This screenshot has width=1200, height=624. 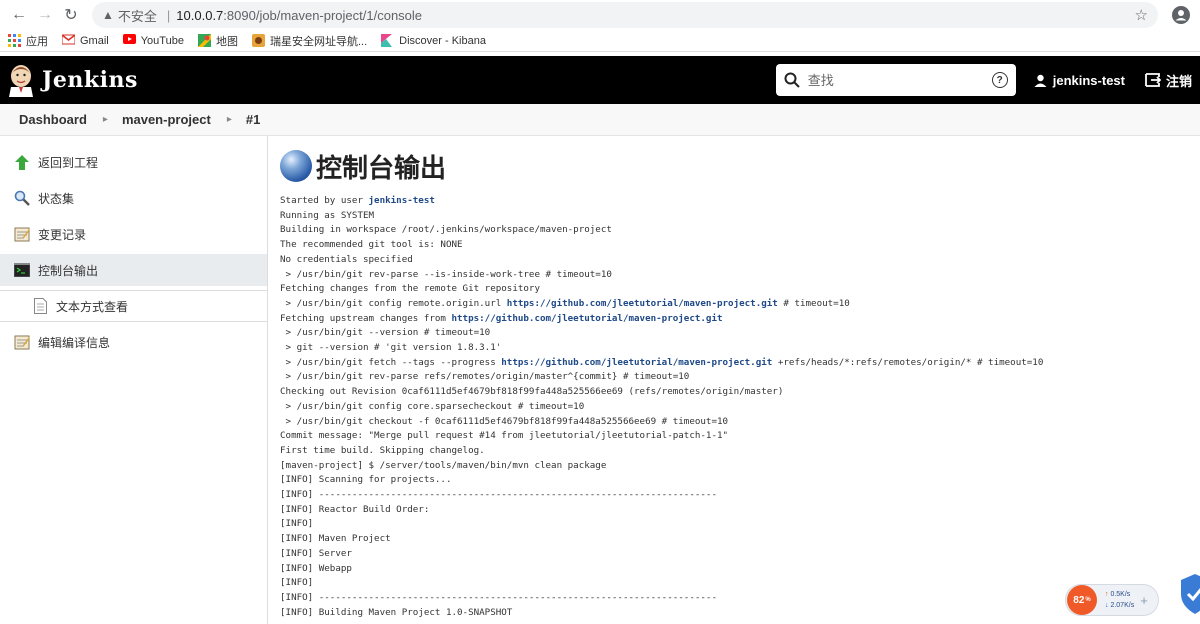 I want to click on user-name: jenkins-test, so click(x=1088, y=80).